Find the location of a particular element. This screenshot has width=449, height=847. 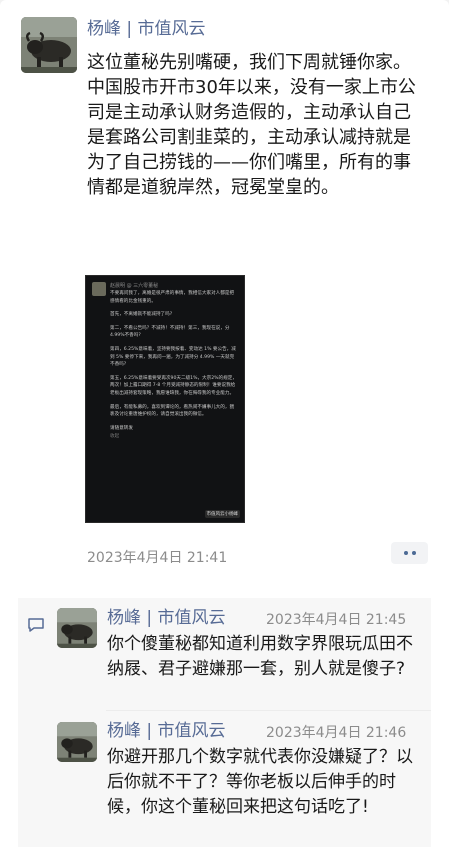

post-author-name: 杨峰 | 市值风云 is located at coordinates (146, 29).